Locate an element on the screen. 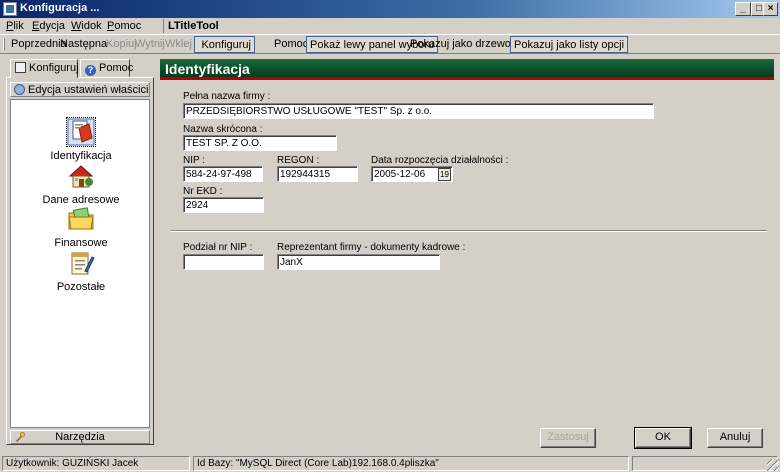 The height and width of the screenshot is (472, 780). toolbar-grip is located at coordinates (4, 44).